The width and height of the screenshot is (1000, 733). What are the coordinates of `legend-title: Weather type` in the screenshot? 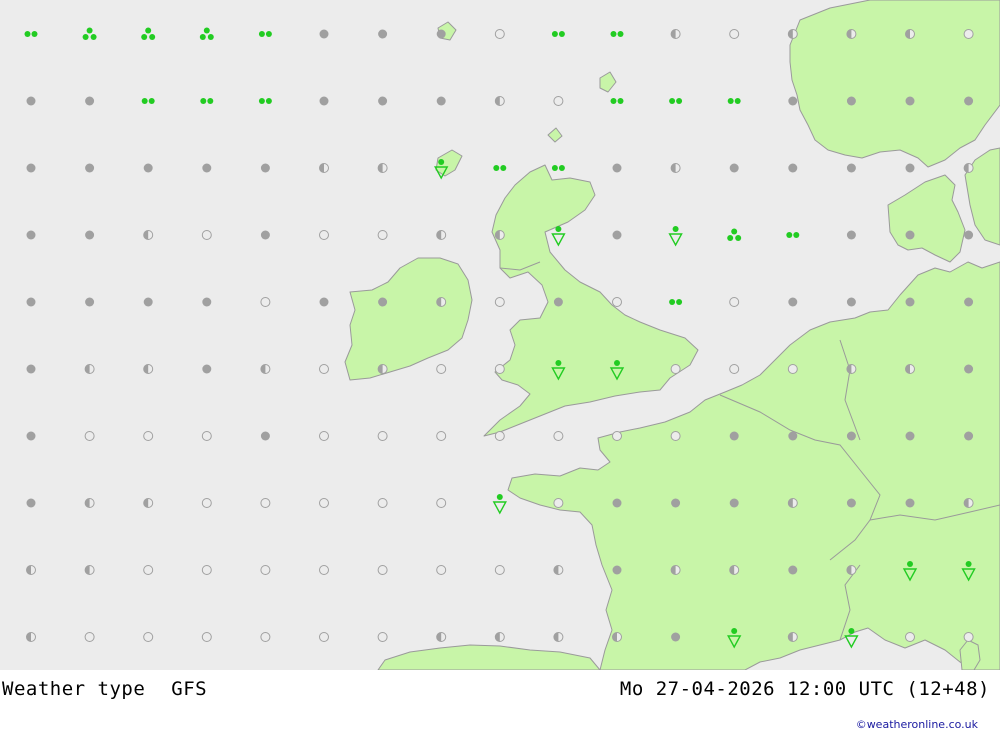 It's located at (74, 689).